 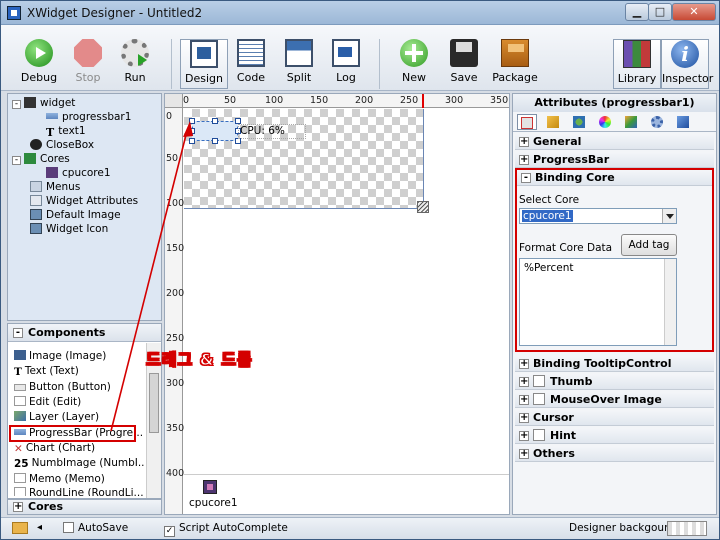 I want to click on library-button: Library, so click(x=637, y=64).